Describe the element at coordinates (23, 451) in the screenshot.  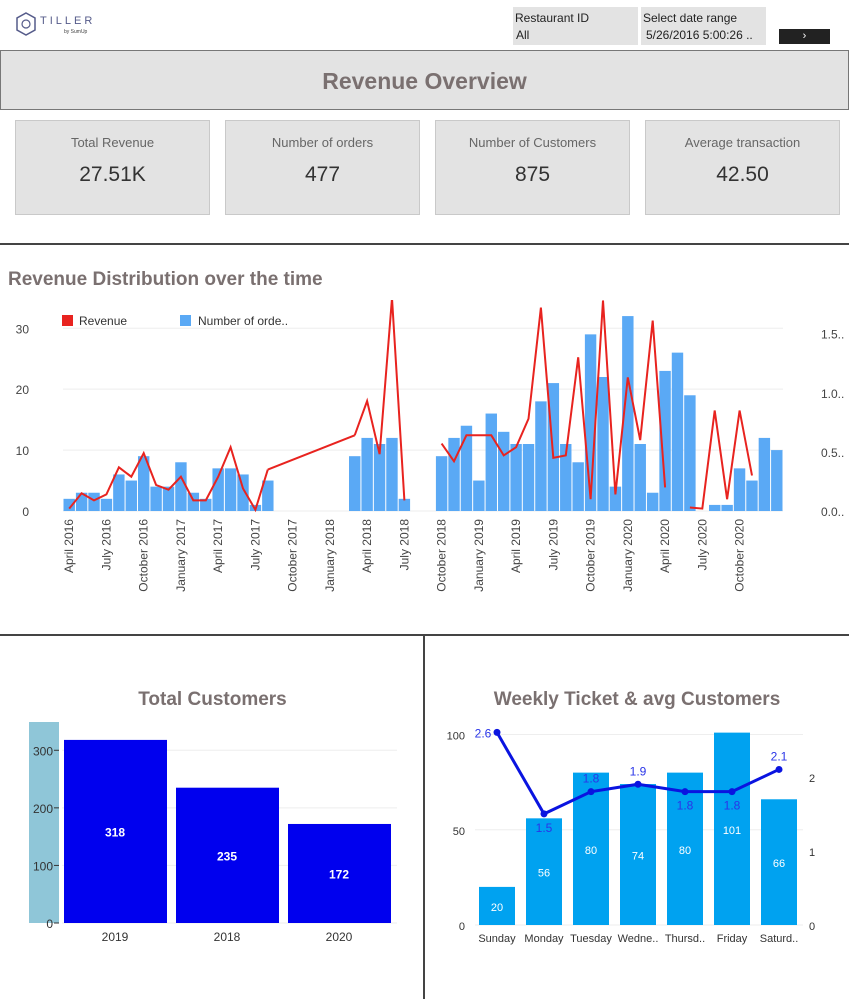
I see `y-tick-label-left: 10` at that location.